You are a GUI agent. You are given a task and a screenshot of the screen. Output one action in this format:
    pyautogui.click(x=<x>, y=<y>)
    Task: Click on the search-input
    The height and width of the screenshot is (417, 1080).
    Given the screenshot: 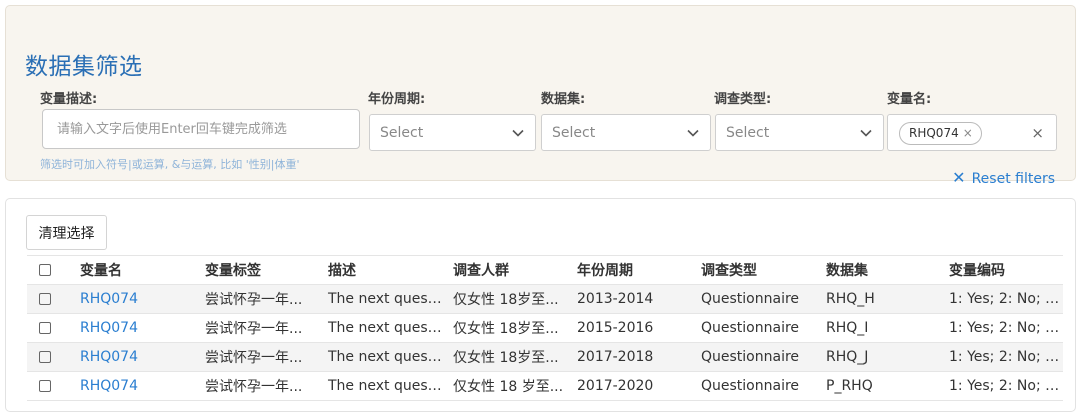 What is the action you would take?
    pyautogui.click(x=201, y=129)
    